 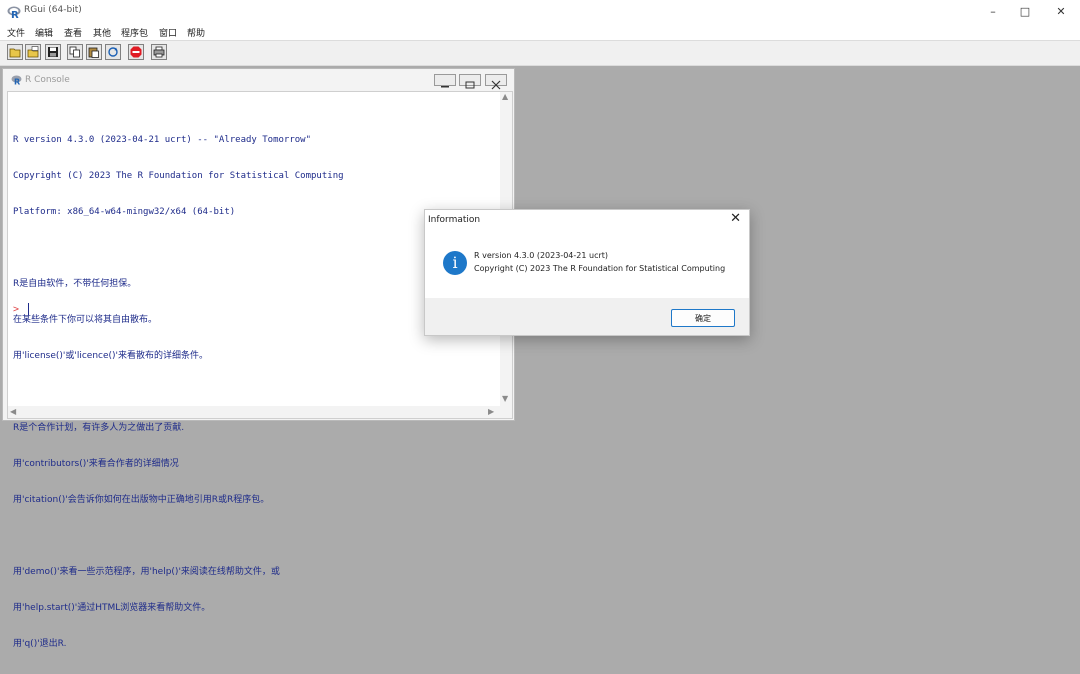 What do you see at coordinates (260, 412) in the screenshot?
I see `console-horizontal-scrollbar: ◀ ▶` at bounding box center [260, 412].